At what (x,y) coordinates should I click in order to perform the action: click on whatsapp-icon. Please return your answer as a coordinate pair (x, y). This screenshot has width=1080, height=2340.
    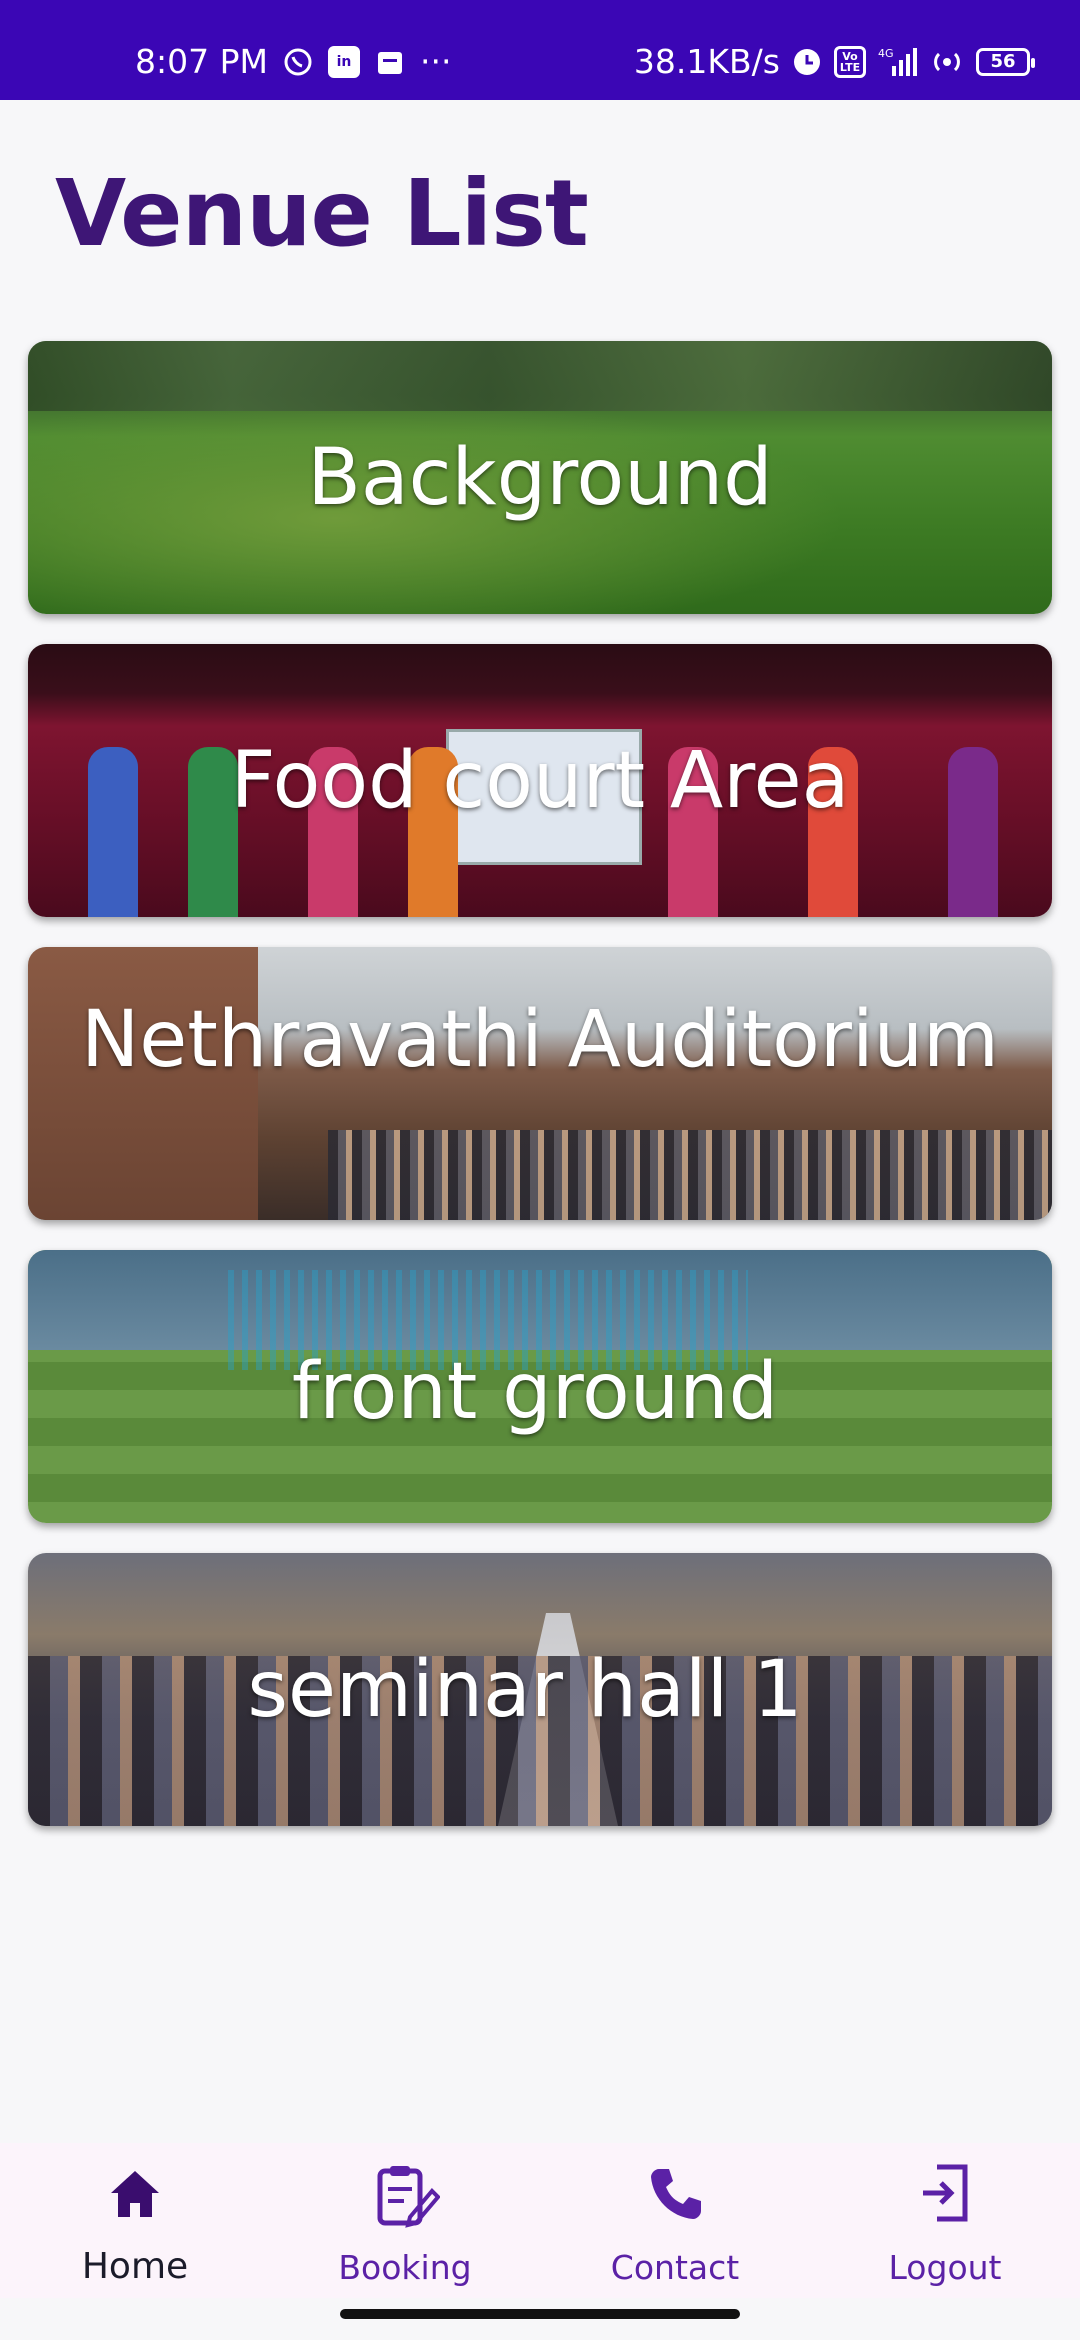
    Looking at the image, I should click on (298, 62).